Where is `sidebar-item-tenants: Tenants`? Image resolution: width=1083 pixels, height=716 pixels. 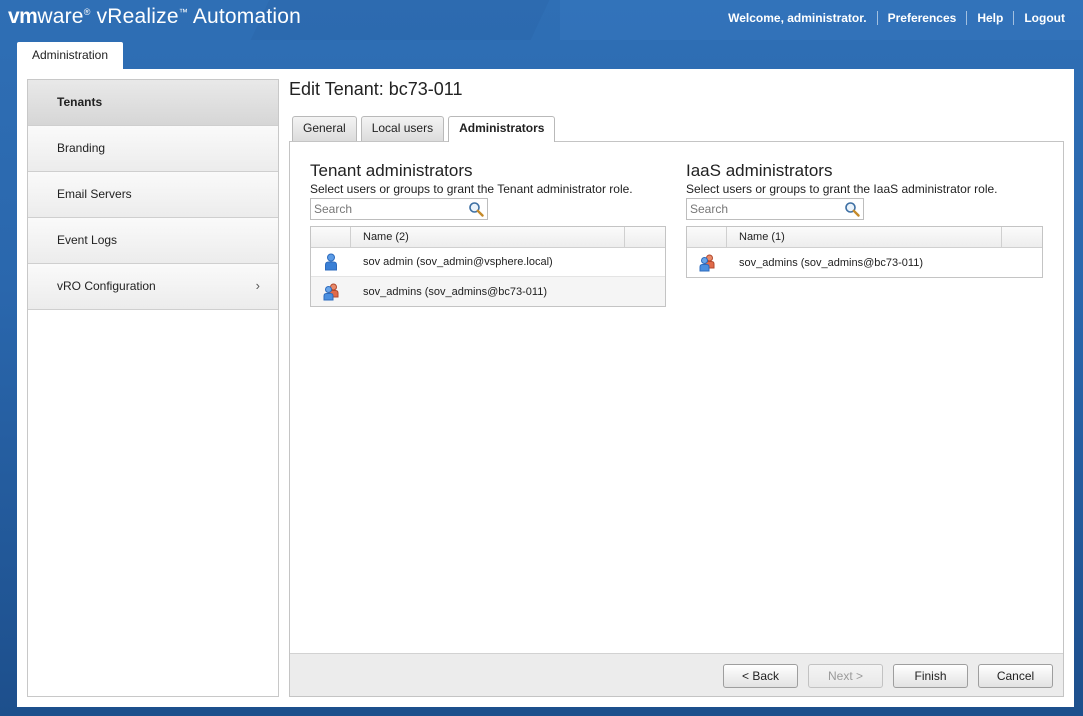 sidebar-item-tenants: Tenants is located at coordinates (153, 103).